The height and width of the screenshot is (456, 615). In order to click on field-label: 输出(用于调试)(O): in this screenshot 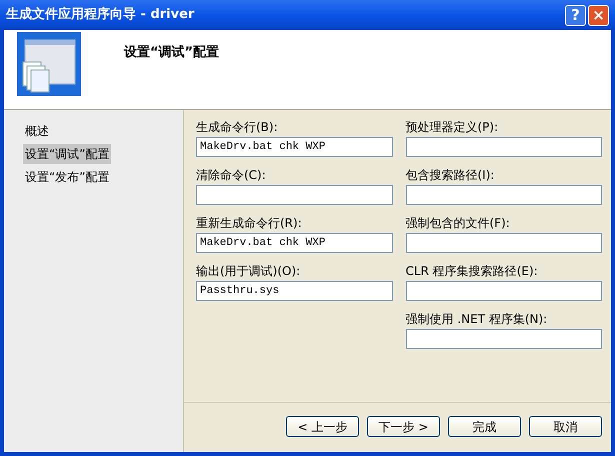, I will do `click(249, 271)`.